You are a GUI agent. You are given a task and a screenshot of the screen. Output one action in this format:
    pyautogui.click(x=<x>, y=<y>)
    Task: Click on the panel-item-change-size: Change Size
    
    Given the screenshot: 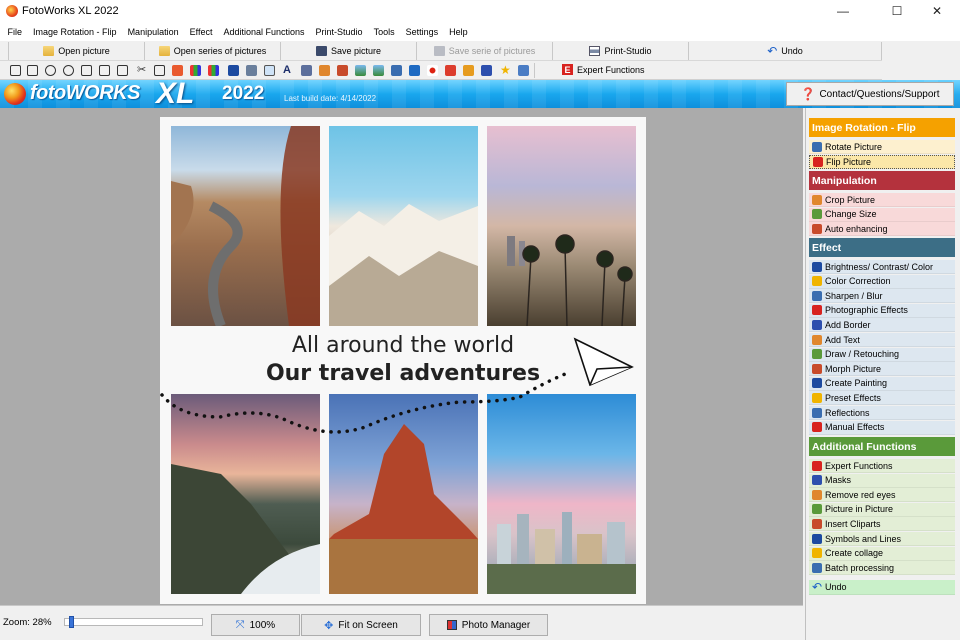 What is the action you would take?
    pyautogui.click(x=882, y=214)
    